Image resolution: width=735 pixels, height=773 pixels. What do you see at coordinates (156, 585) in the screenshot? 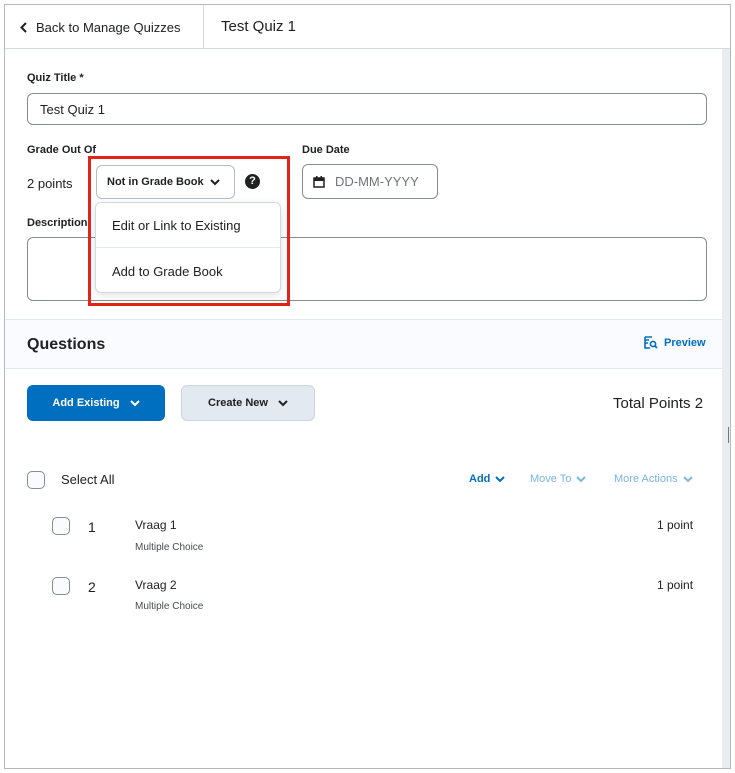
I see `question-title-link: Vraag 2` at bounding box center [156, 585].